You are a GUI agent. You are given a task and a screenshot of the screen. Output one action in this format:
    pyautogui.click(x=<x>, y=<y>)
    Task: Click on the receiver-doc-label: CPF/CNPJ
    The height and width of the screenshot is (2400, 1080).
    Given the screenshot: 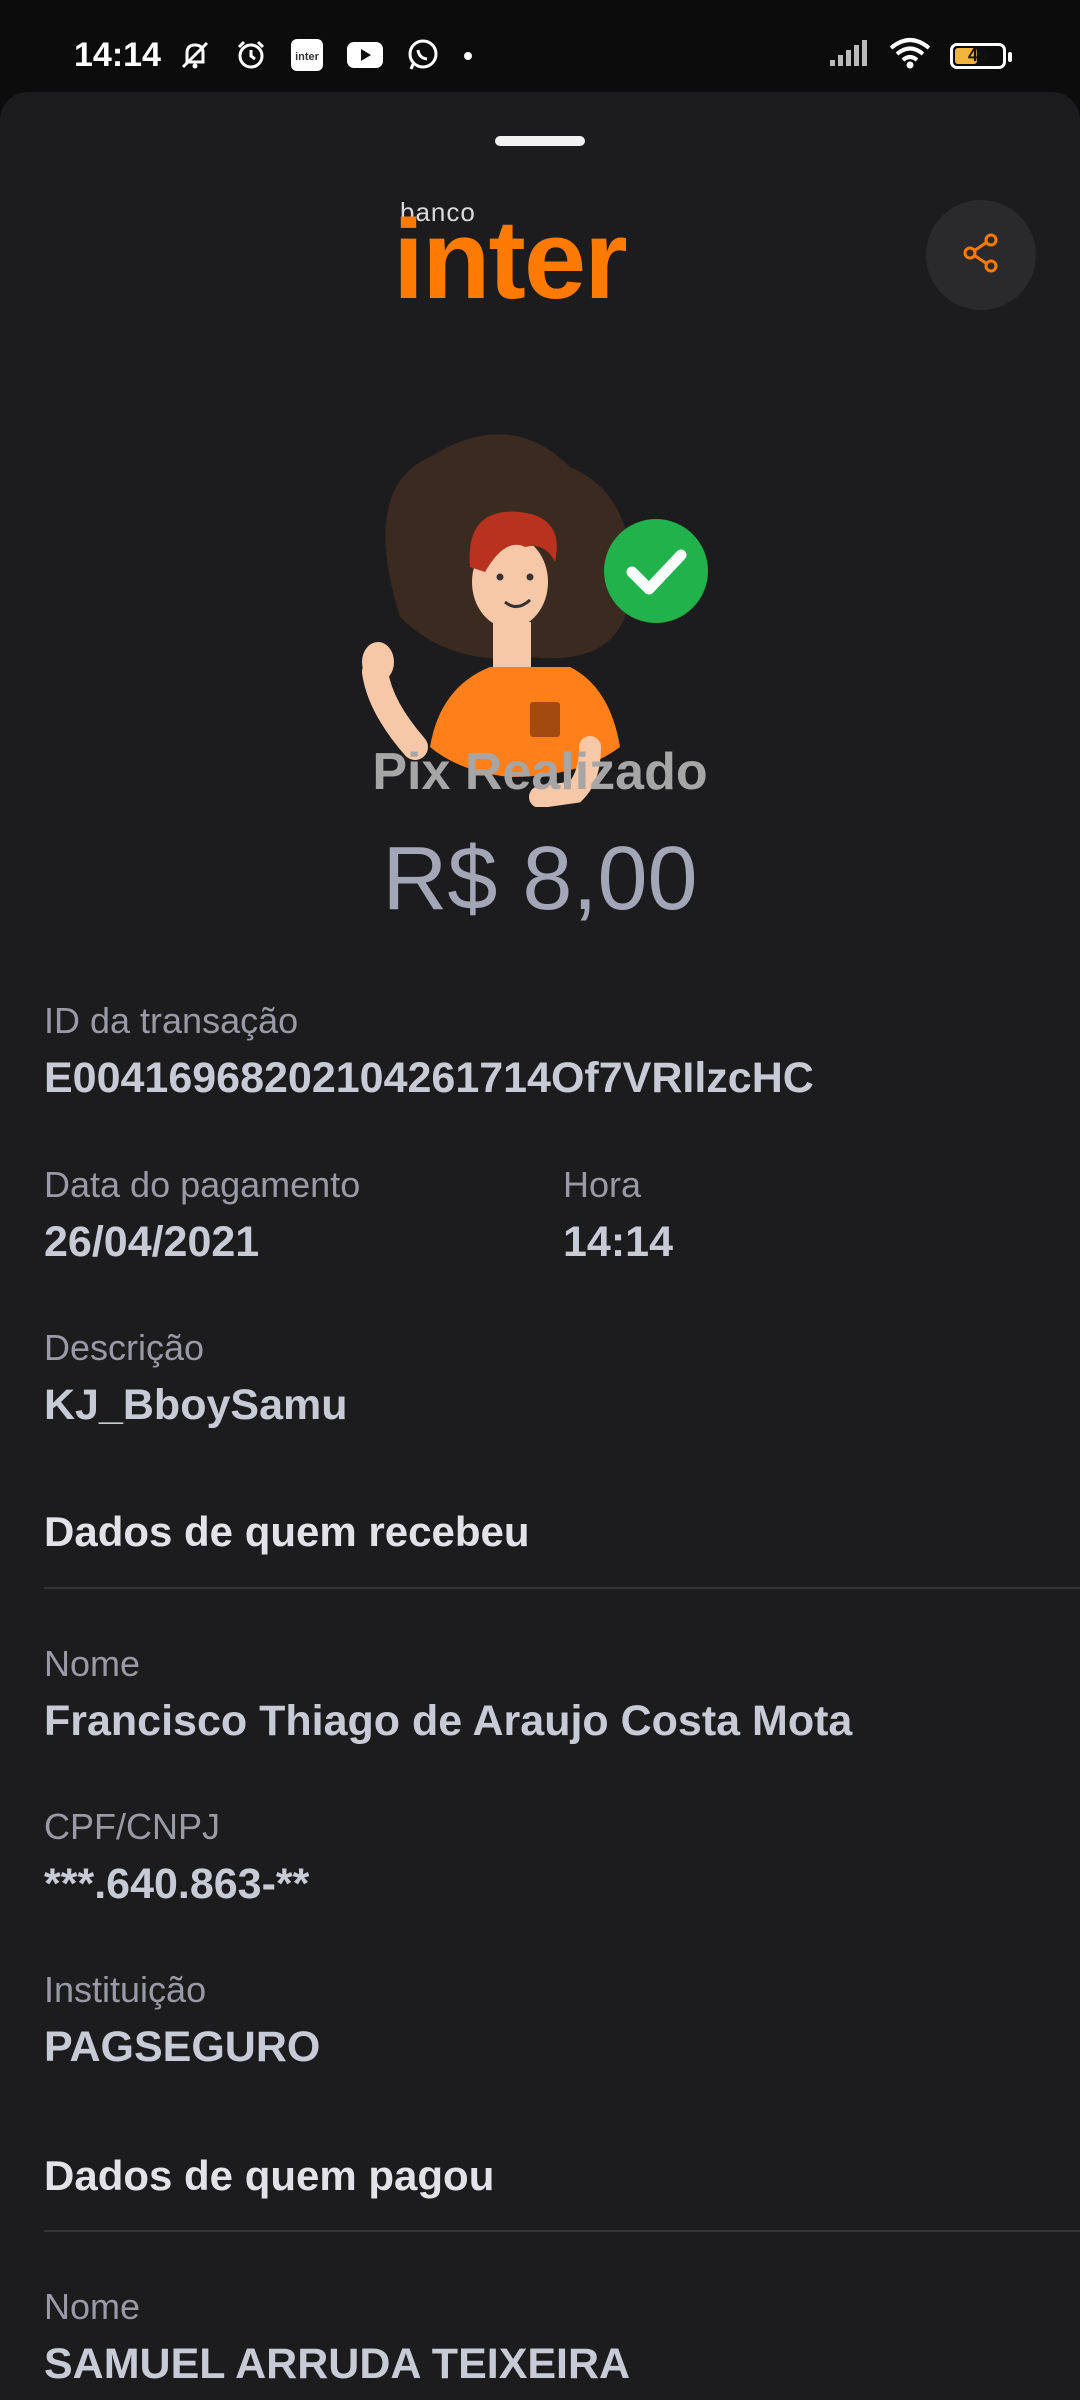 What is the action you would take?
    pyautogui.click(x=132, y=1826)
    